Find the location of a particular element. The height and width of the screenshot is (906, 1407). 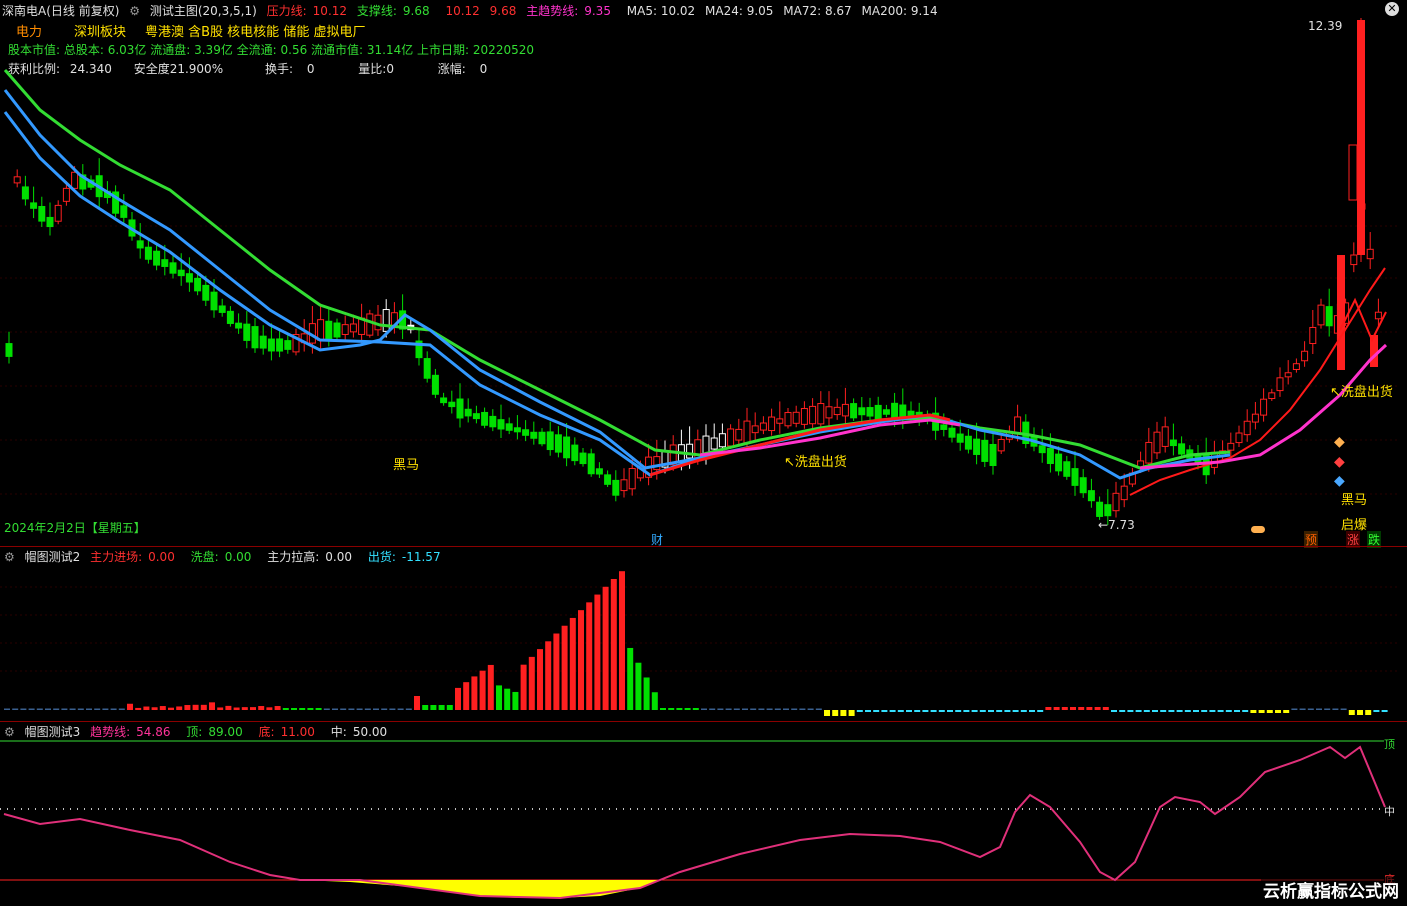

sub2-mark-mid: 中 is located at coordinates (1389, 811).